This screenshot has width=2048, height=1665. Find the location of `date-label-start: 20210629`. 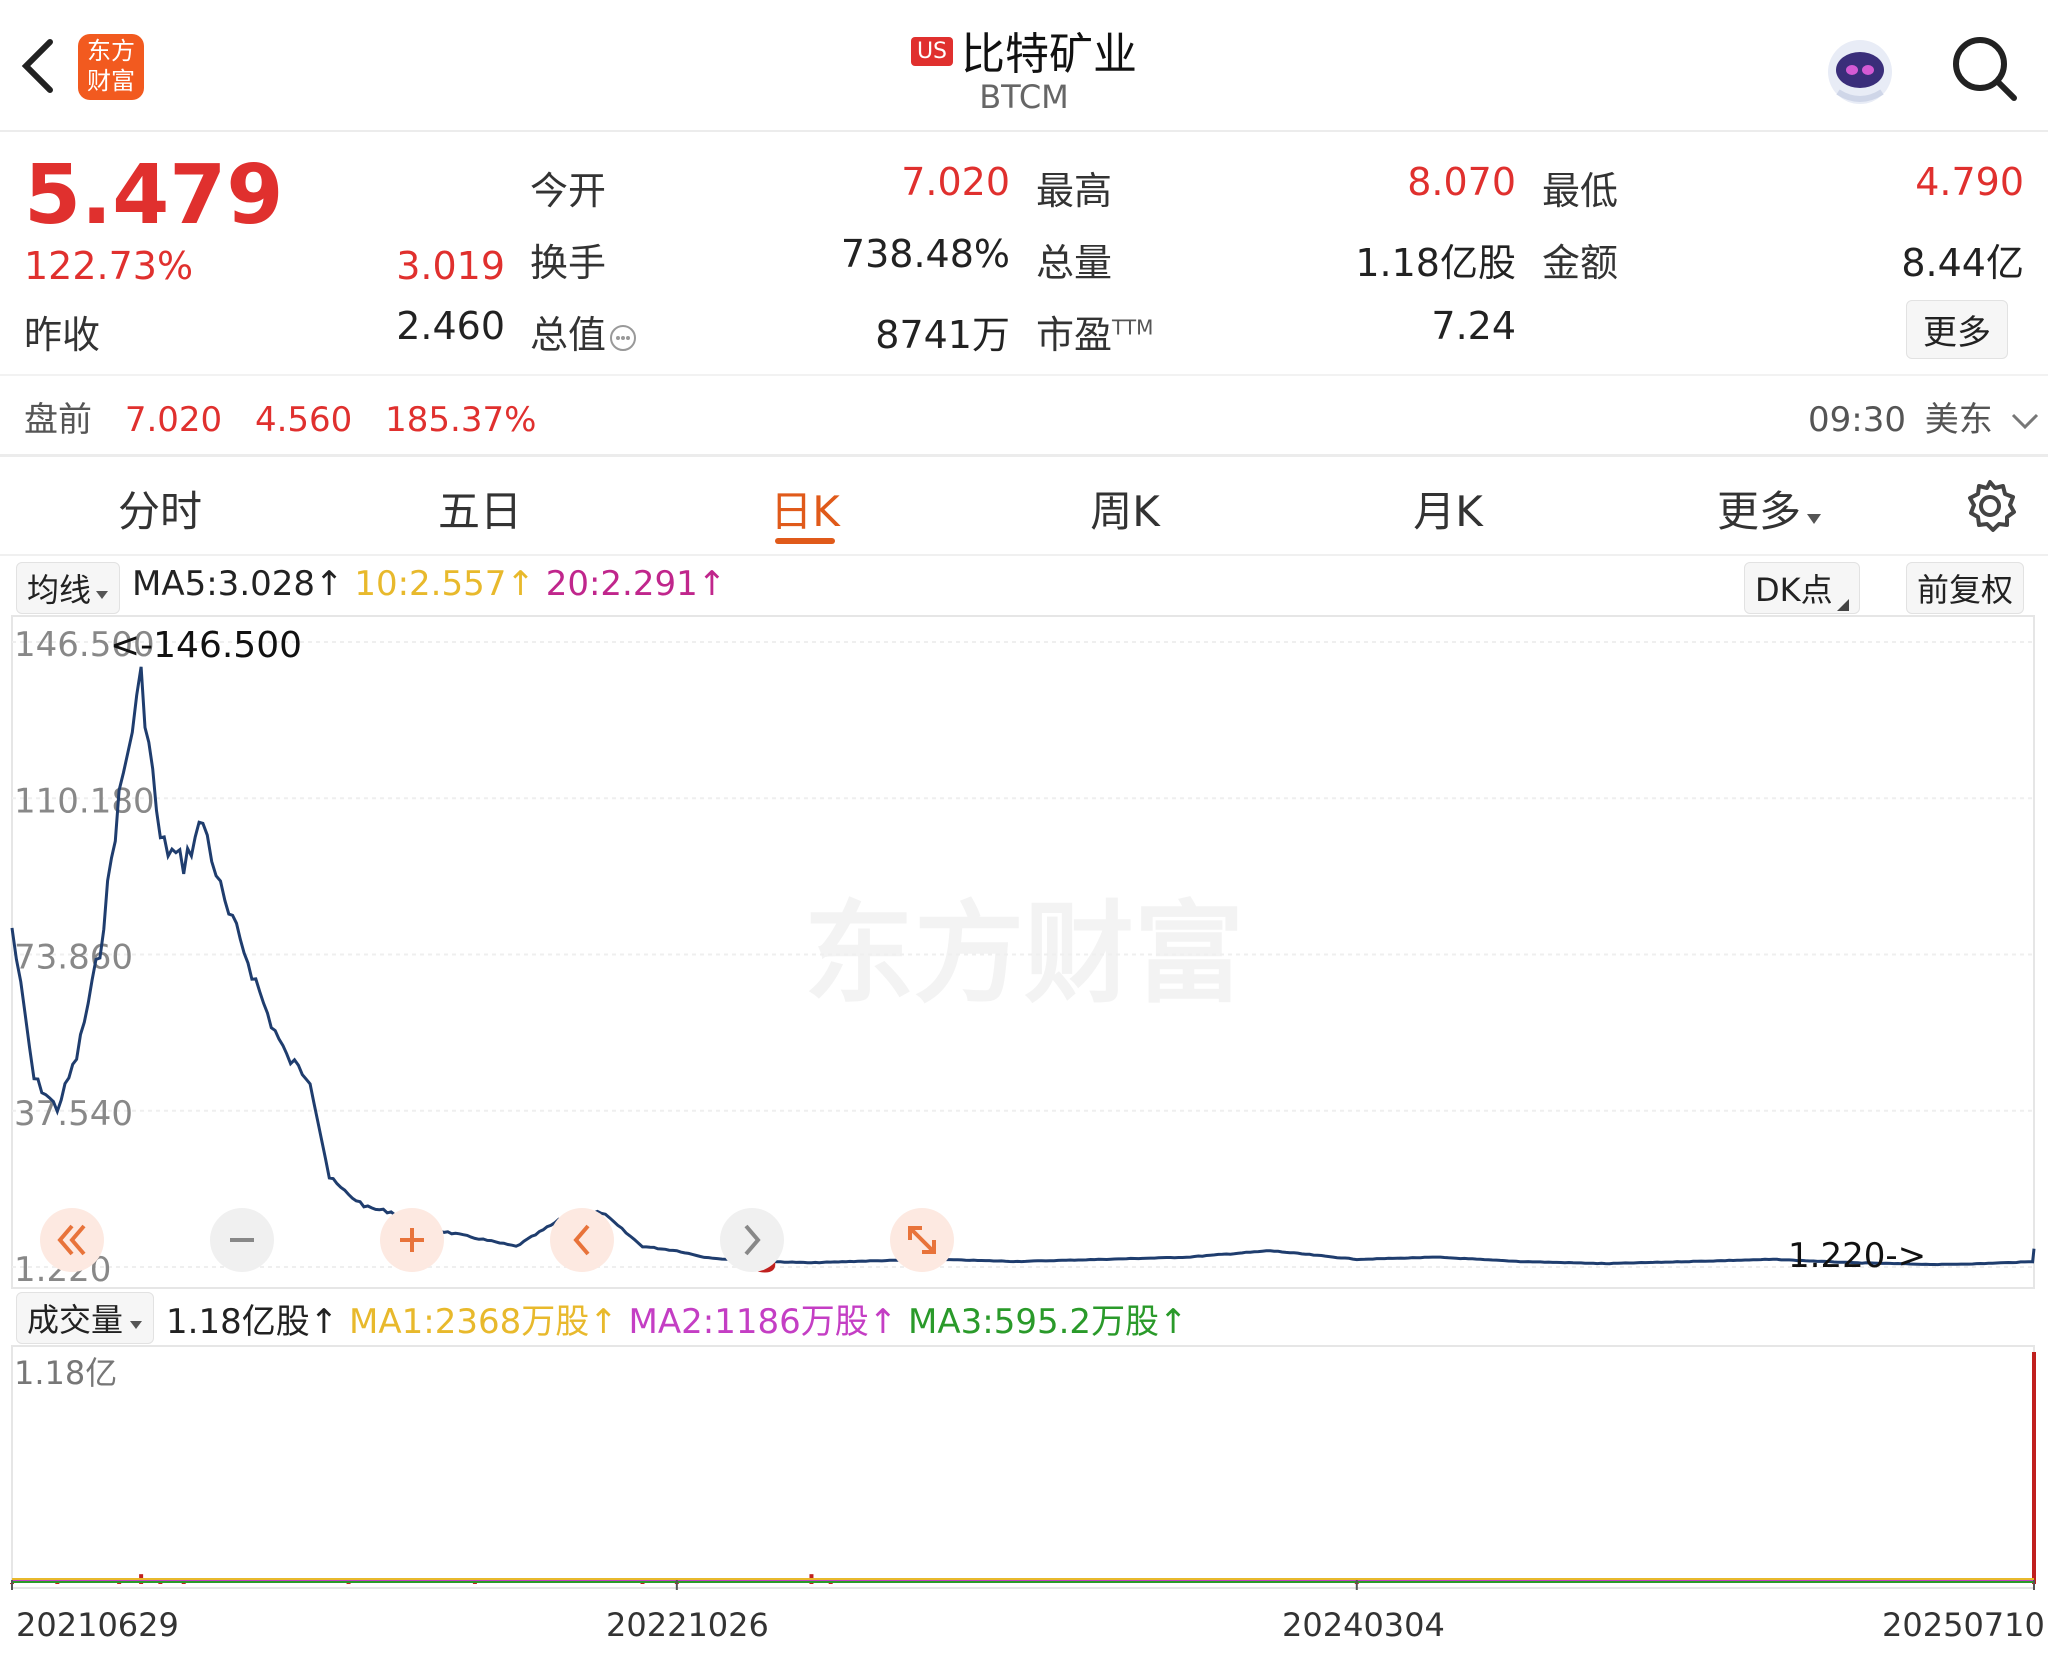

date-label-start: 20210629 is located at coordinates (97, 1625).